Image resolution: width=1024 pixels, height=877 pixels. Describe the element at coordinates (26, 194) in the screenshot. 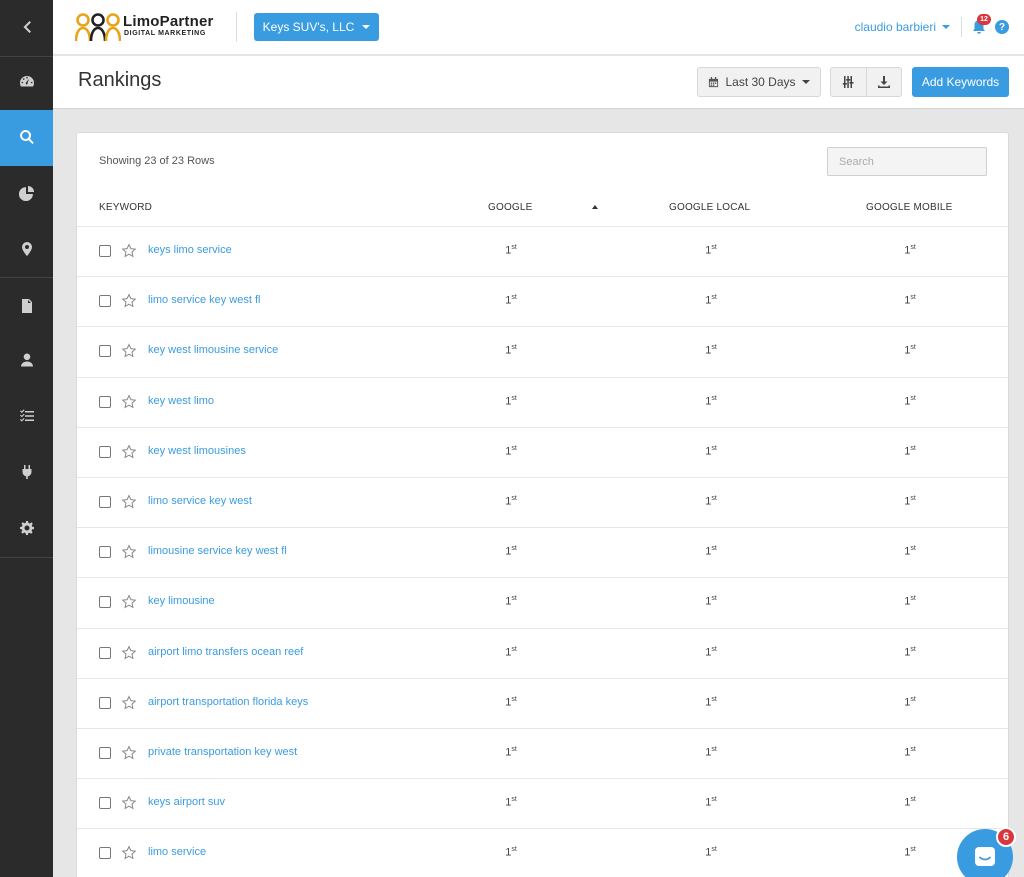

I see `sidebar-item-reports` at that location.